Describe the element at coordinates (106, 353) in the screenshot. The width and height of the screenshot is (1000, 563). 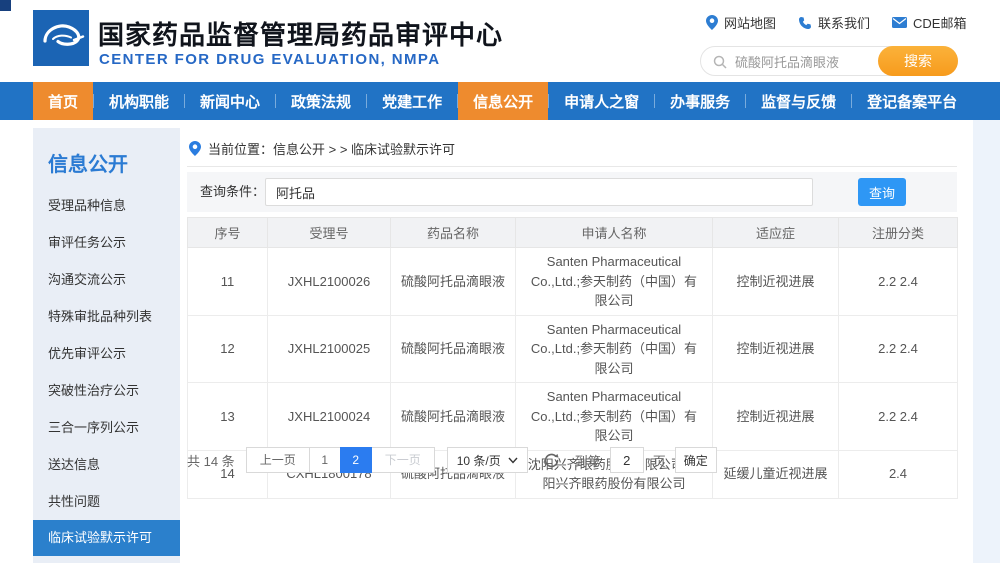
I see `sidebar-item-priority-review: 优先审评公示` at that location.